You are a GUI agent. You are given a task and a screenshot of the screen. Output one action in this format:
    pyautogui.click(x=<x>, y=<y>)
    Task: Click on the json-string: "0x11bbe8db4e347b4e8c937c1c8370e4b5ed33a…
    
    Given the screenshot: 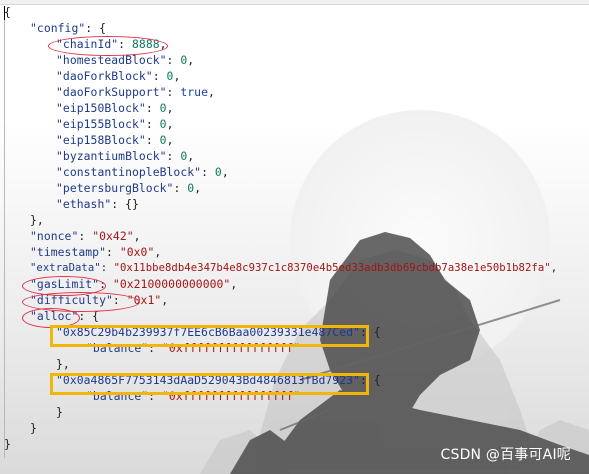 What is the action you would take?
    pyautogui.click(x=332, y=268)
    